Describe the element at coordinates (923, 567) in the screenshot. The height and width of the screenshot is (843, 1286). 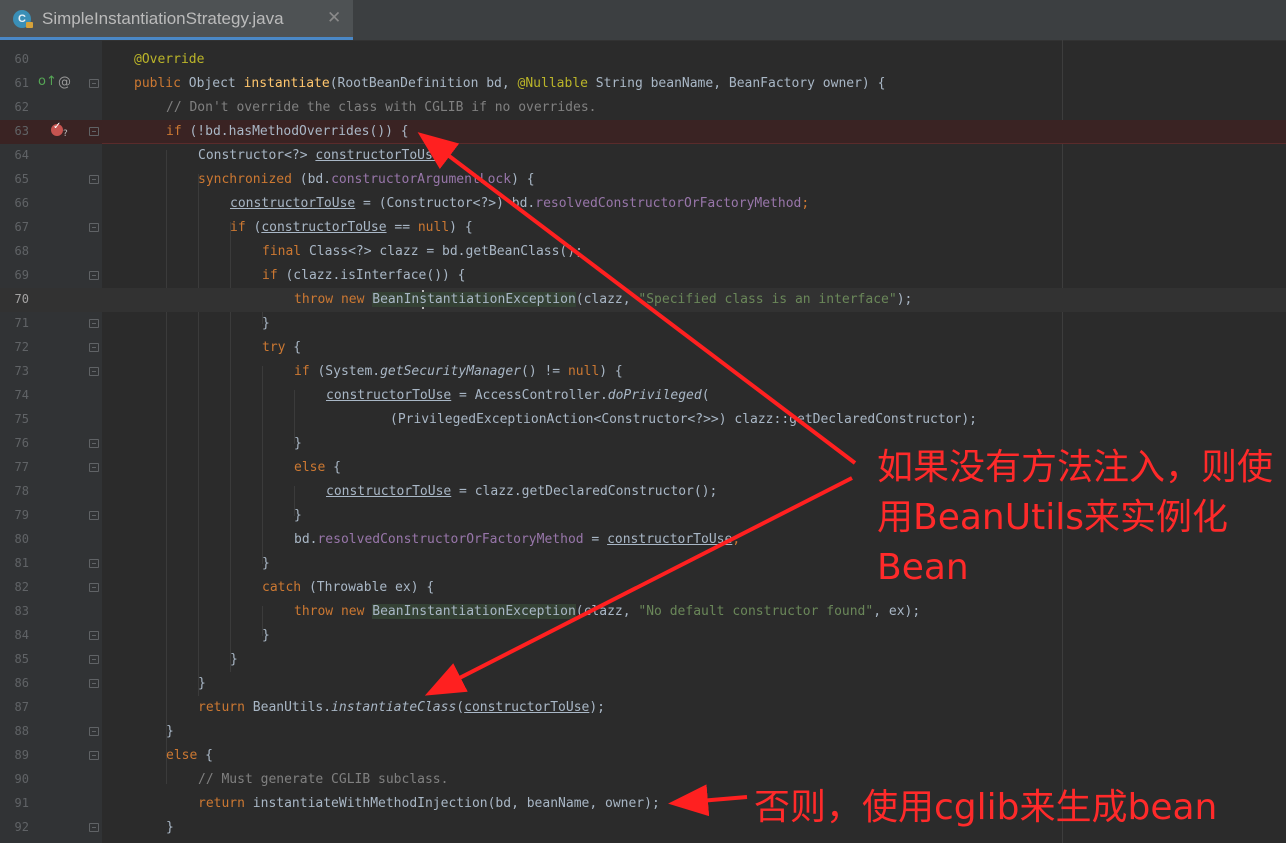
I see `annotation-line: Bean` at that location.